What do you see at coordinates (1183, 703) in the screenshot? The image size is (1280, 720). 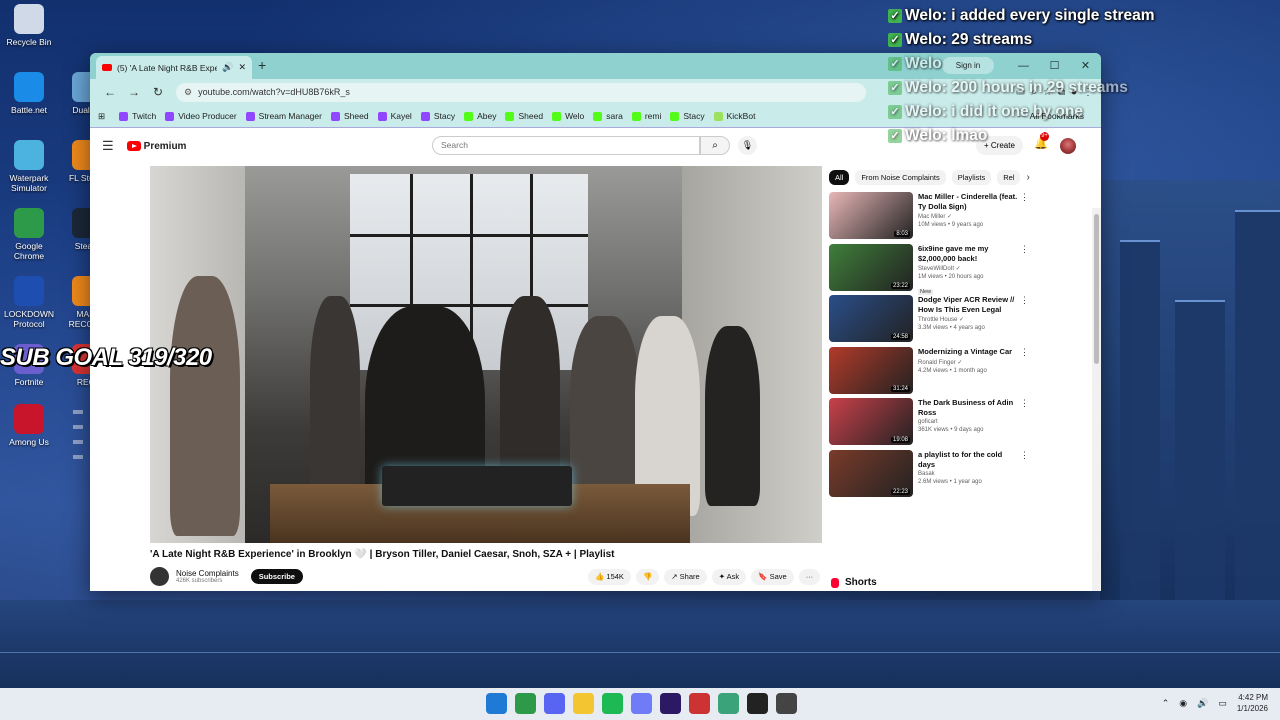 I see `network-icon: ◉` at bounding box center [1183, 703].